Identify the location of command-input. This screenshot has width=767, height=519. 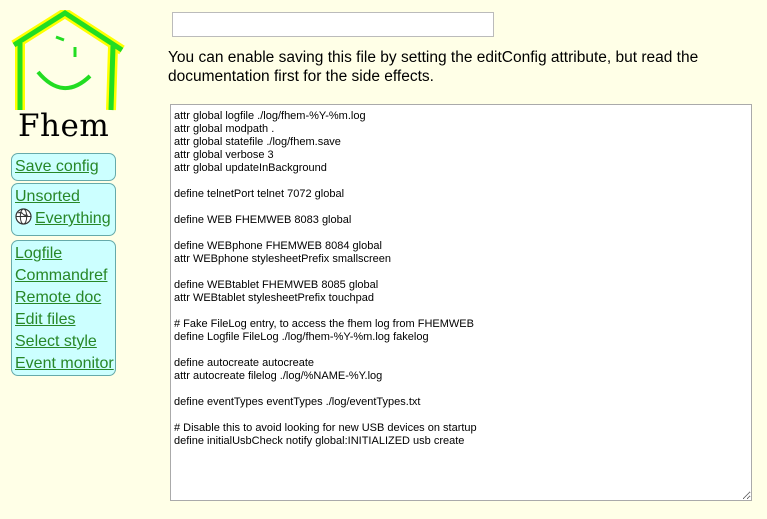
(333, 24).